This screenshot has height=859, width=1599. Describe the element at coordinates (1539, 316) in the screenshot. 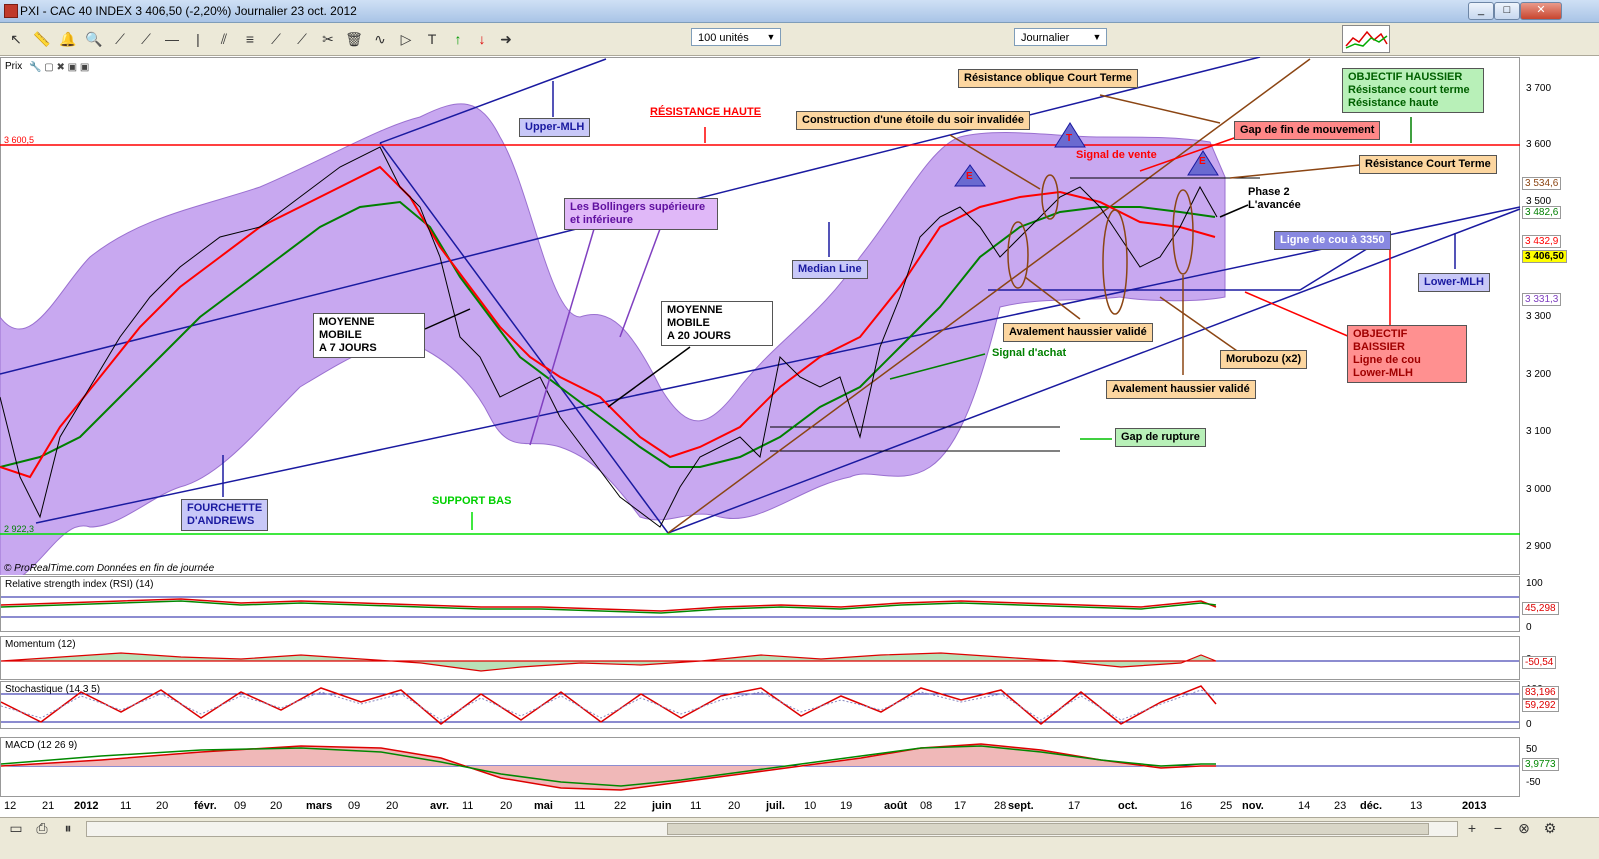

I see `y-tick: 3 300` at that location.